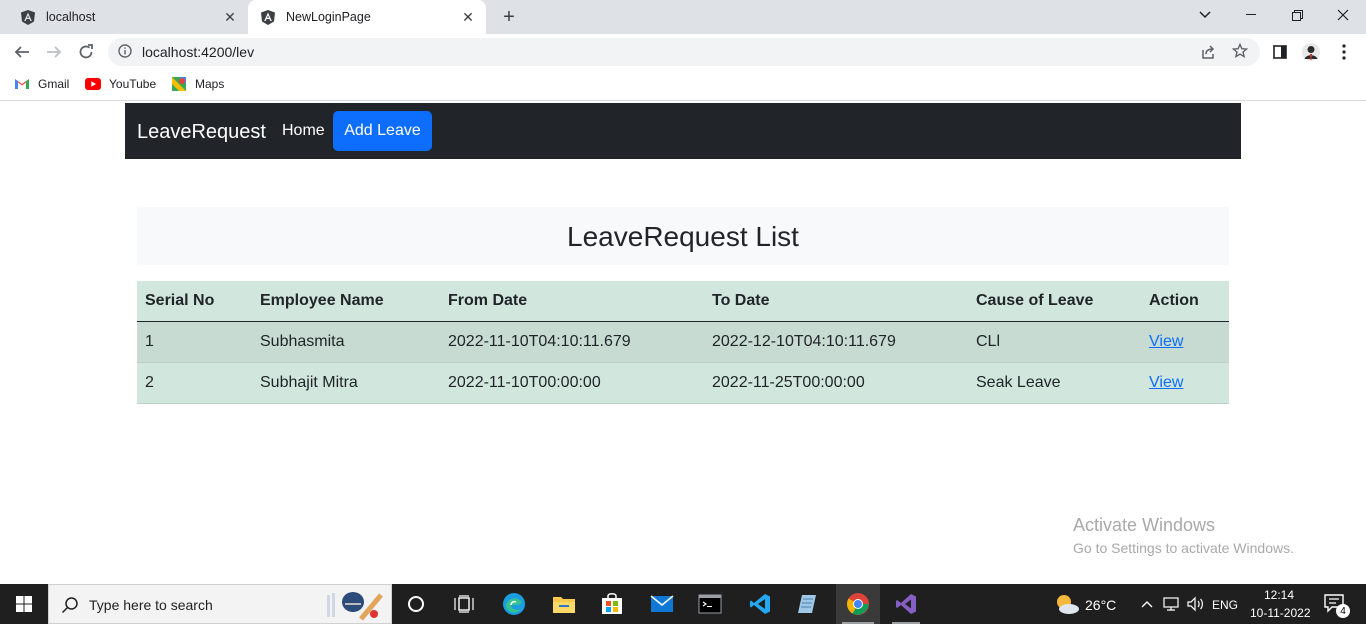  Describe the element at coordinates (1144, 525) in the screenshot. I see `watermark-title: Activate Windows` at that location.